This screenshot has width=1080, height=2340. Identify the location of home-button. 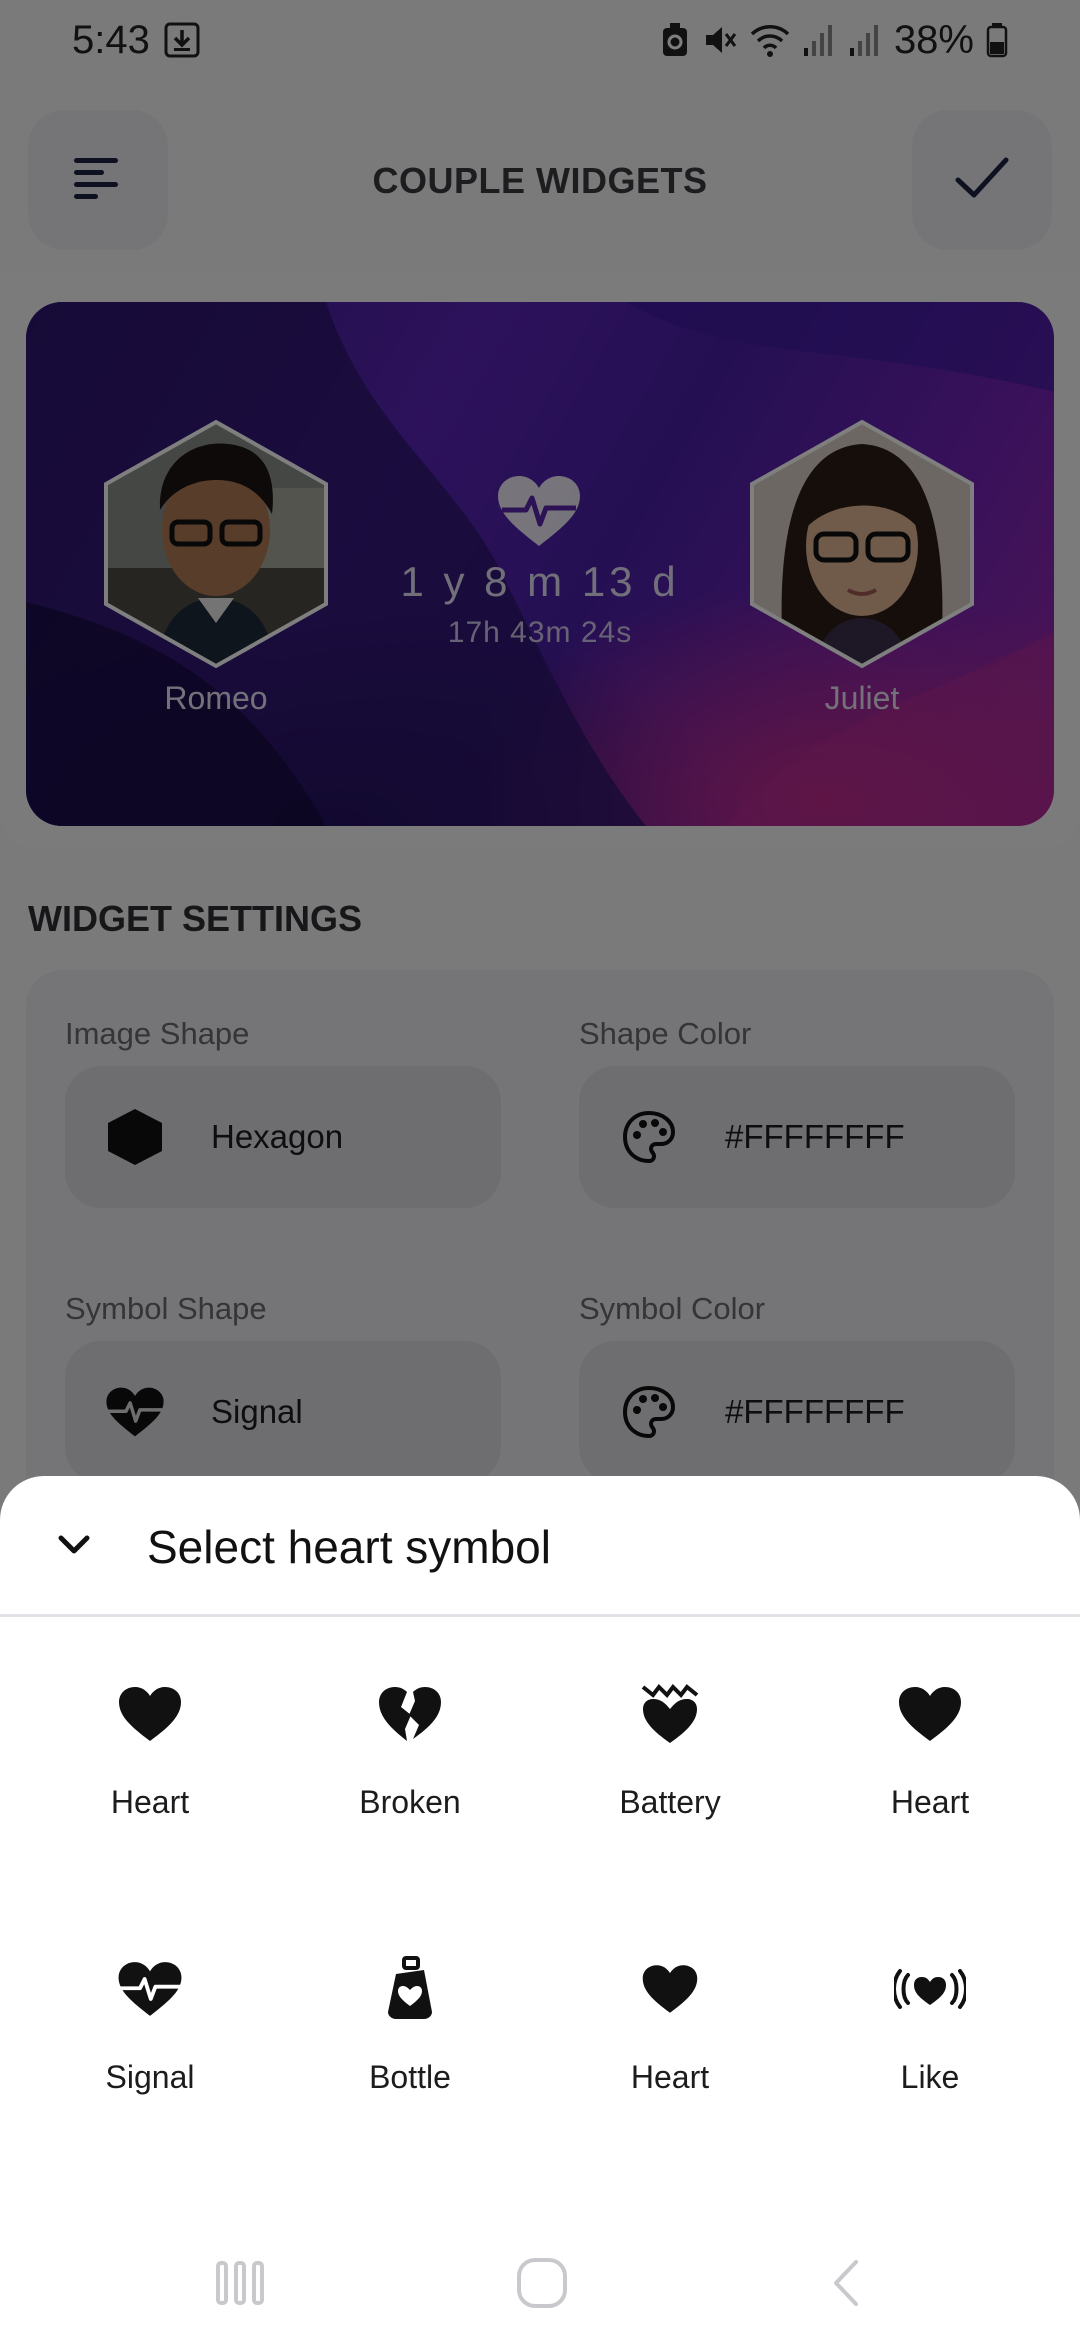
(542, 2285).